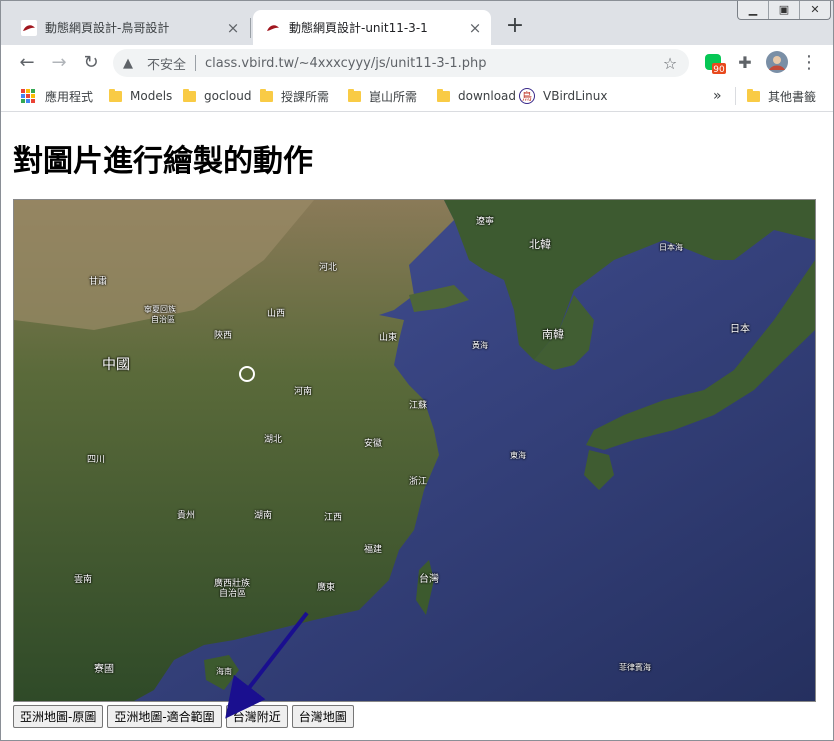 This screenshot has height=741, width=834. Describe the element at coordinates (418, 482) in the screenshot. I see `map-label: 浙江` at that location.